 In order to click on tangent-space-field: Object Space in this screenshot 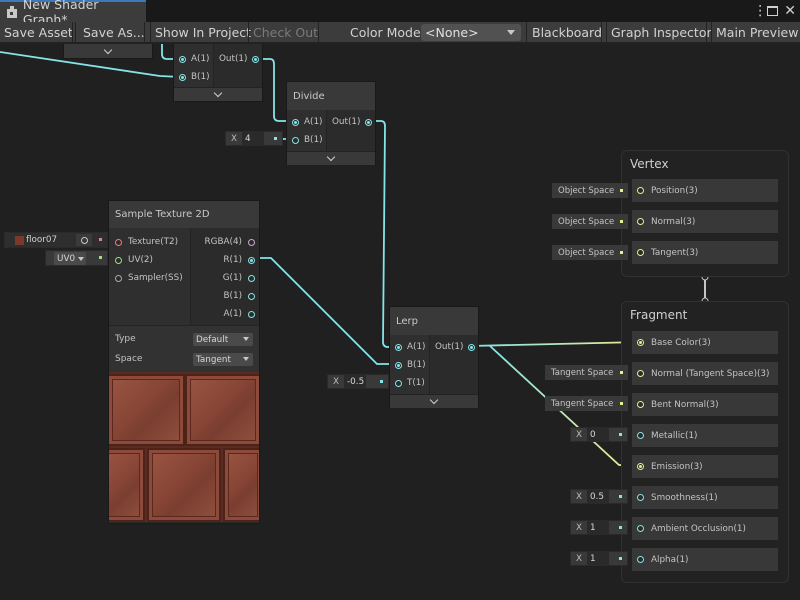, I will do `click(590, 252)`.